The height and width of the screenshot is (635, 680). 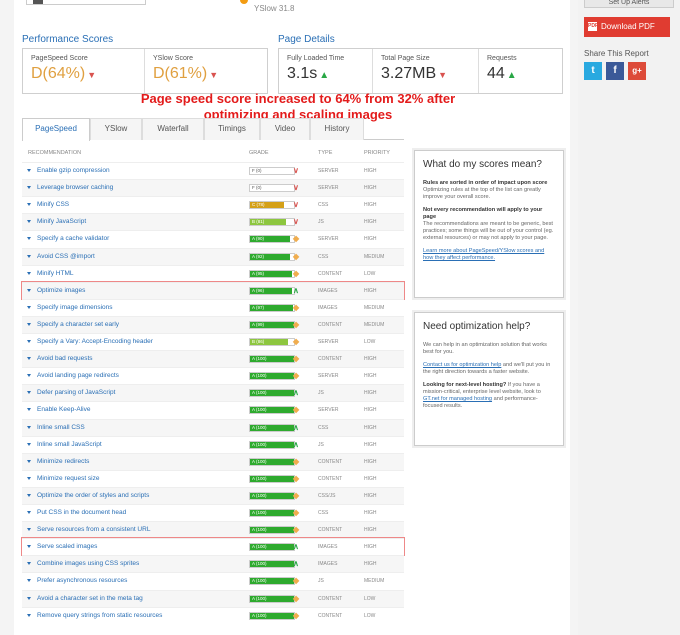 What do you see at coordinates (213, 188) in the screenshot?
I see `table-row: Leverage browser caching F (0) ∨ SERVER HIGH` at bounding box center [213, 188].